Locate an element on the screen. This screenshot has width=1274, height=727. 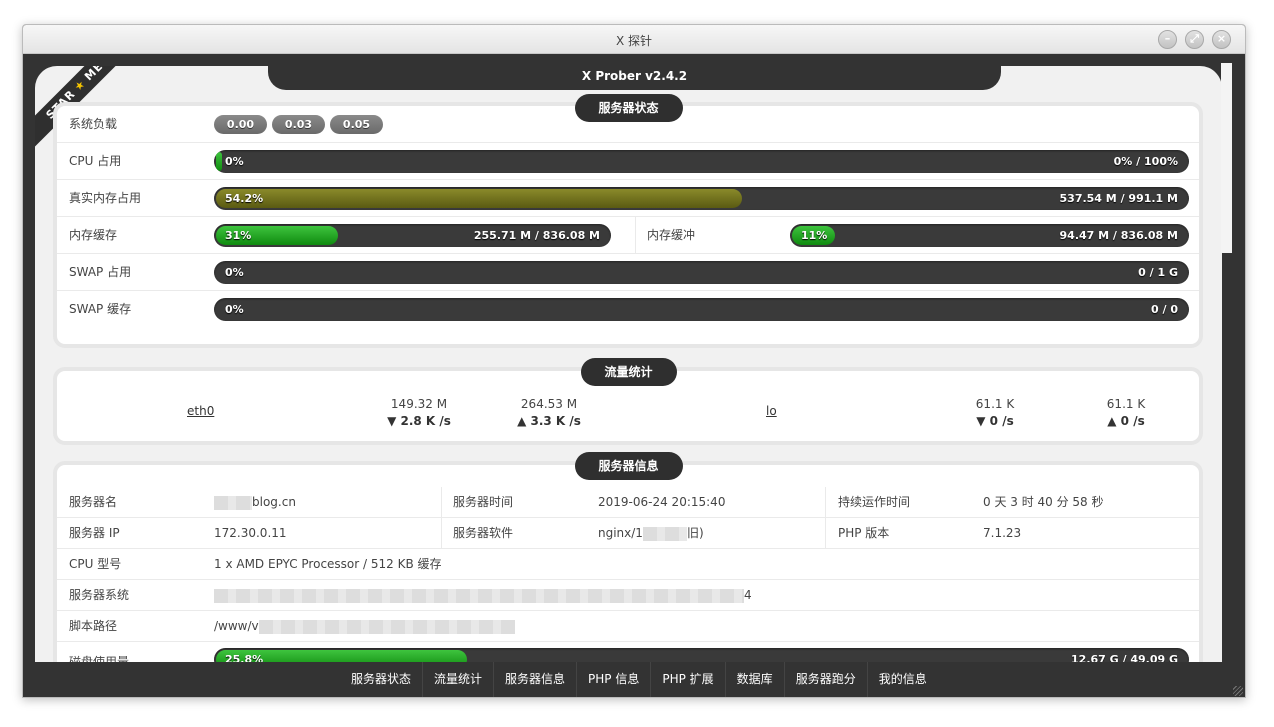
mem-real-bar: 54.2% 537.54 M / 991.1 M is located at coordinates (701, 198).